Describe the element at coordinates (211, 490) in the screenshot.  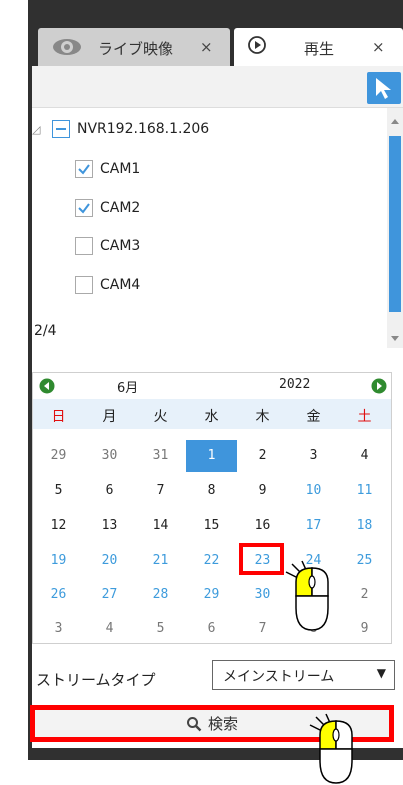
I see `calendar-day: 8` at that location.